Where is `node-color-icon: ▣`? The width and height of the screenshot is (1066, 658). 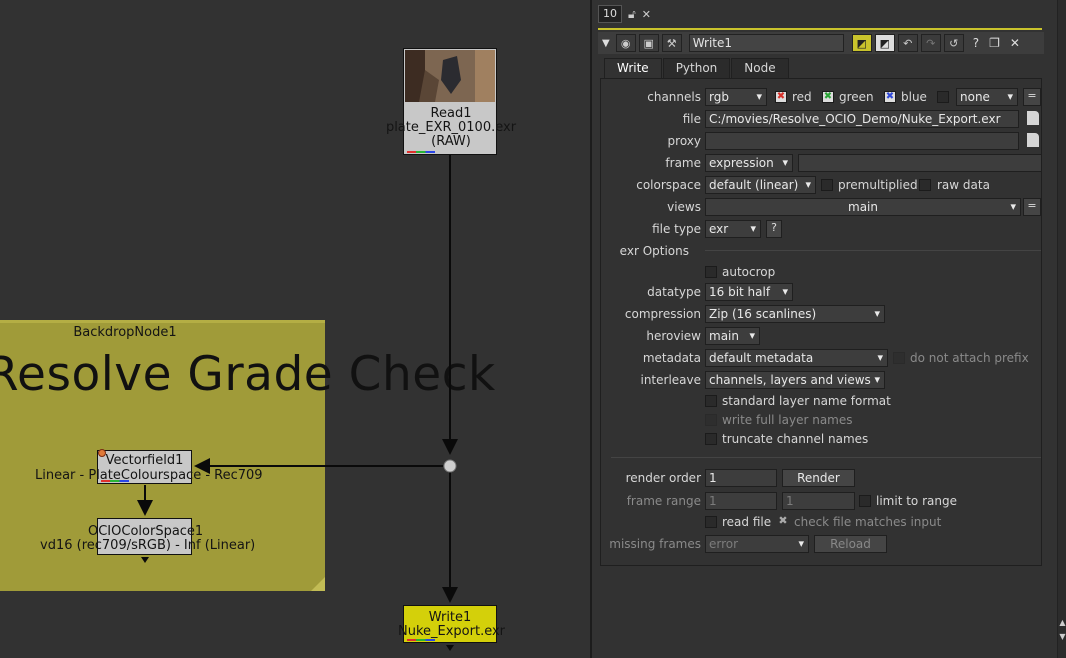 node-color-icon: ▣ is located at coordinates (648, 43).